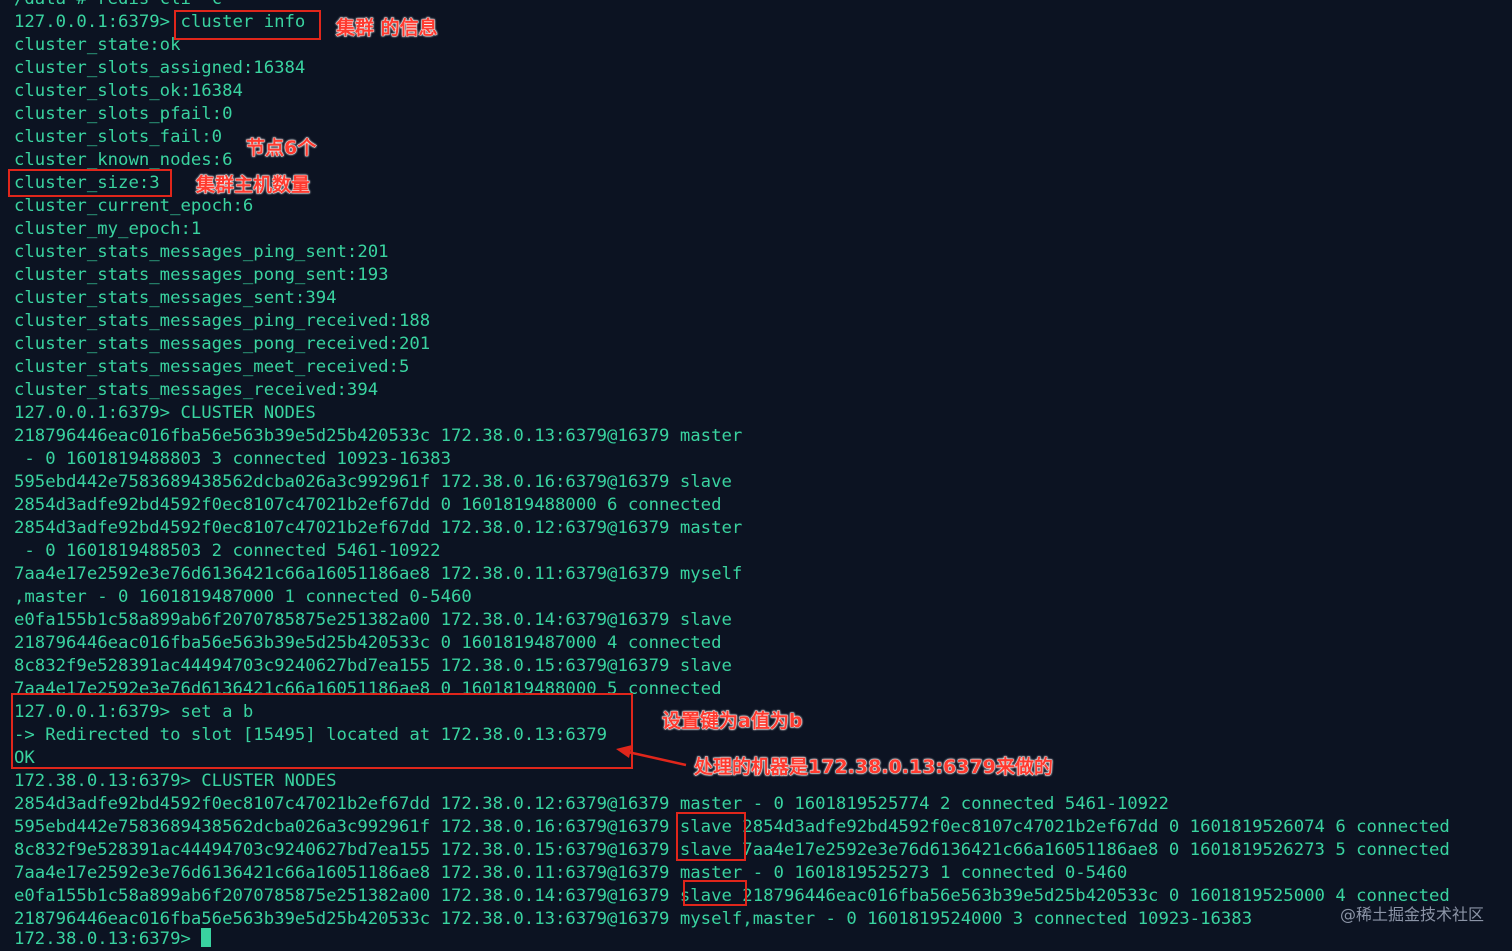  What do you see at coordinates (222, 344) in the screenshot?
I see `terminal-line: cluster_stats_messages_pong_received:201` at bounding box center [222, 344].